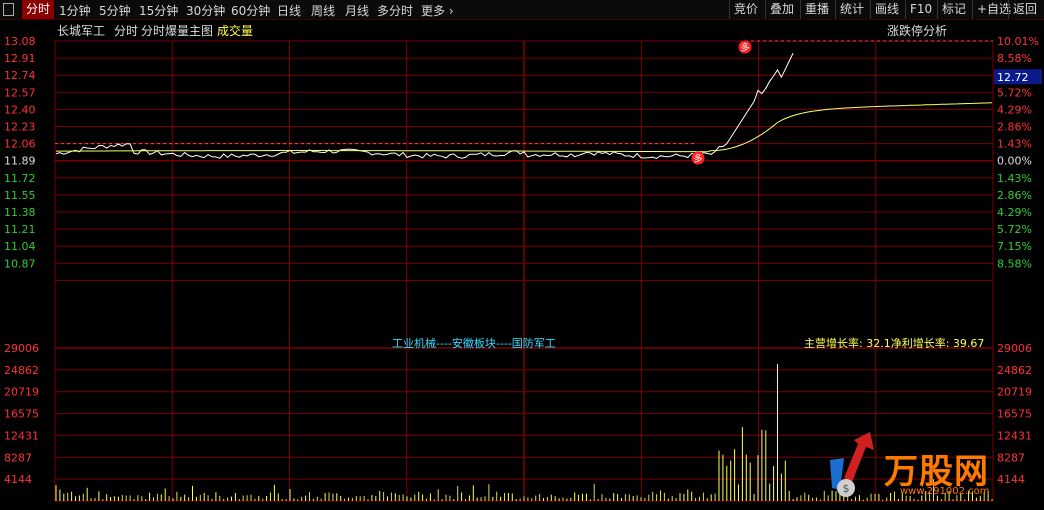 Image resolution: width=1044 pixels, height=510 pixels. I want to click on price-tick-label: 12.57, so click(20, 92).